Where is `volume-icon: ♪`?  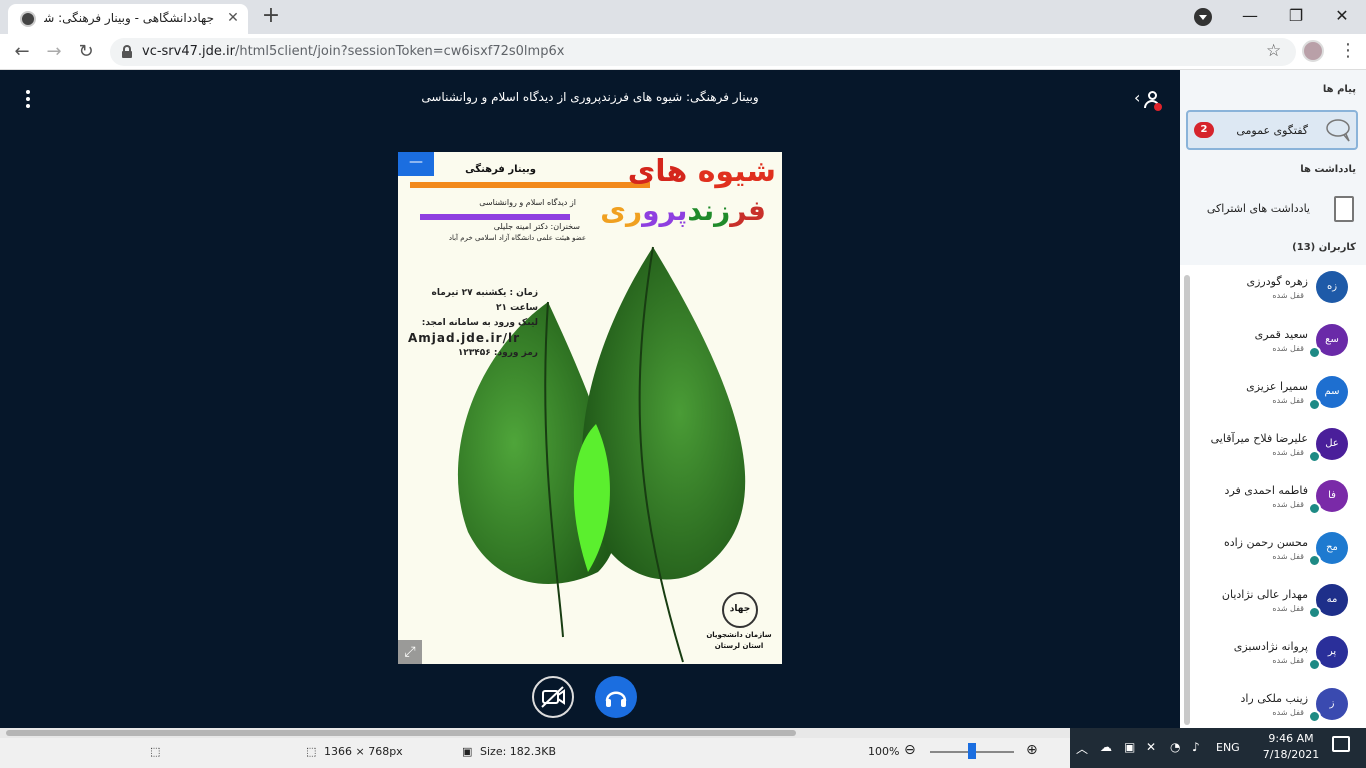
volume-icon: ♪ is located at coordinates (1196, 747).